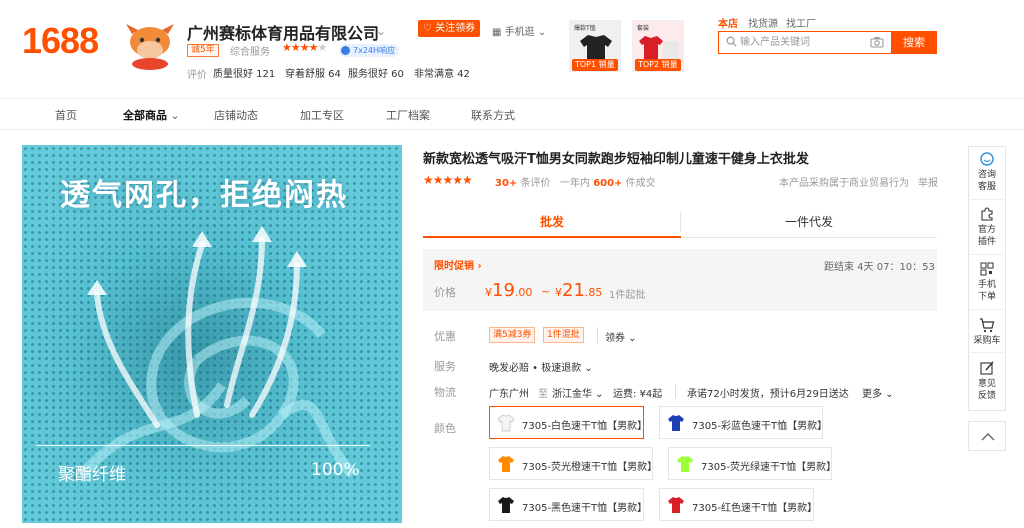 This screenshot has width=1024, height=528. I want to click on coupon-badge: 满5减3券, so click(512, 335).